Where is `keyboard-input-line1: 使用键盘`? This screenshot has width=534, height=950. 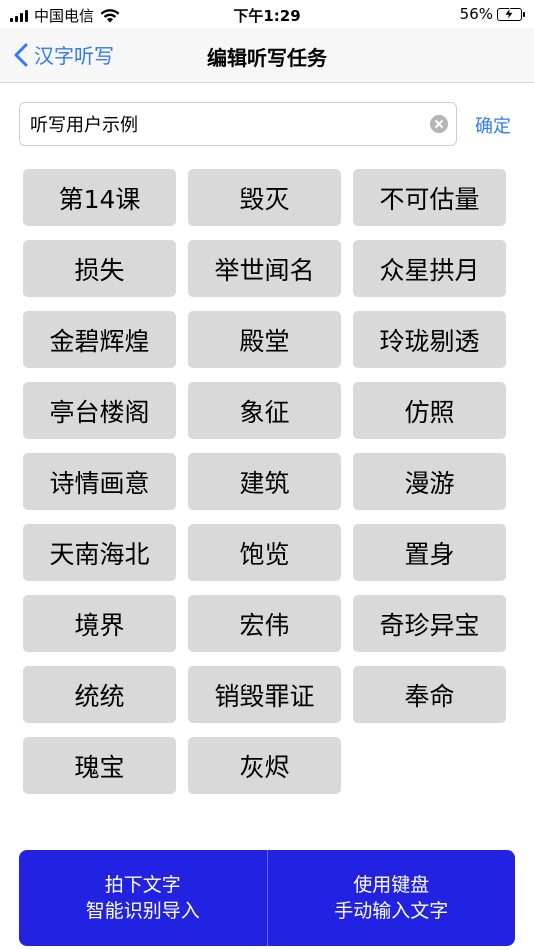 keyboard-input-line1: 使用键盘 is located at coordinates (391, 885).